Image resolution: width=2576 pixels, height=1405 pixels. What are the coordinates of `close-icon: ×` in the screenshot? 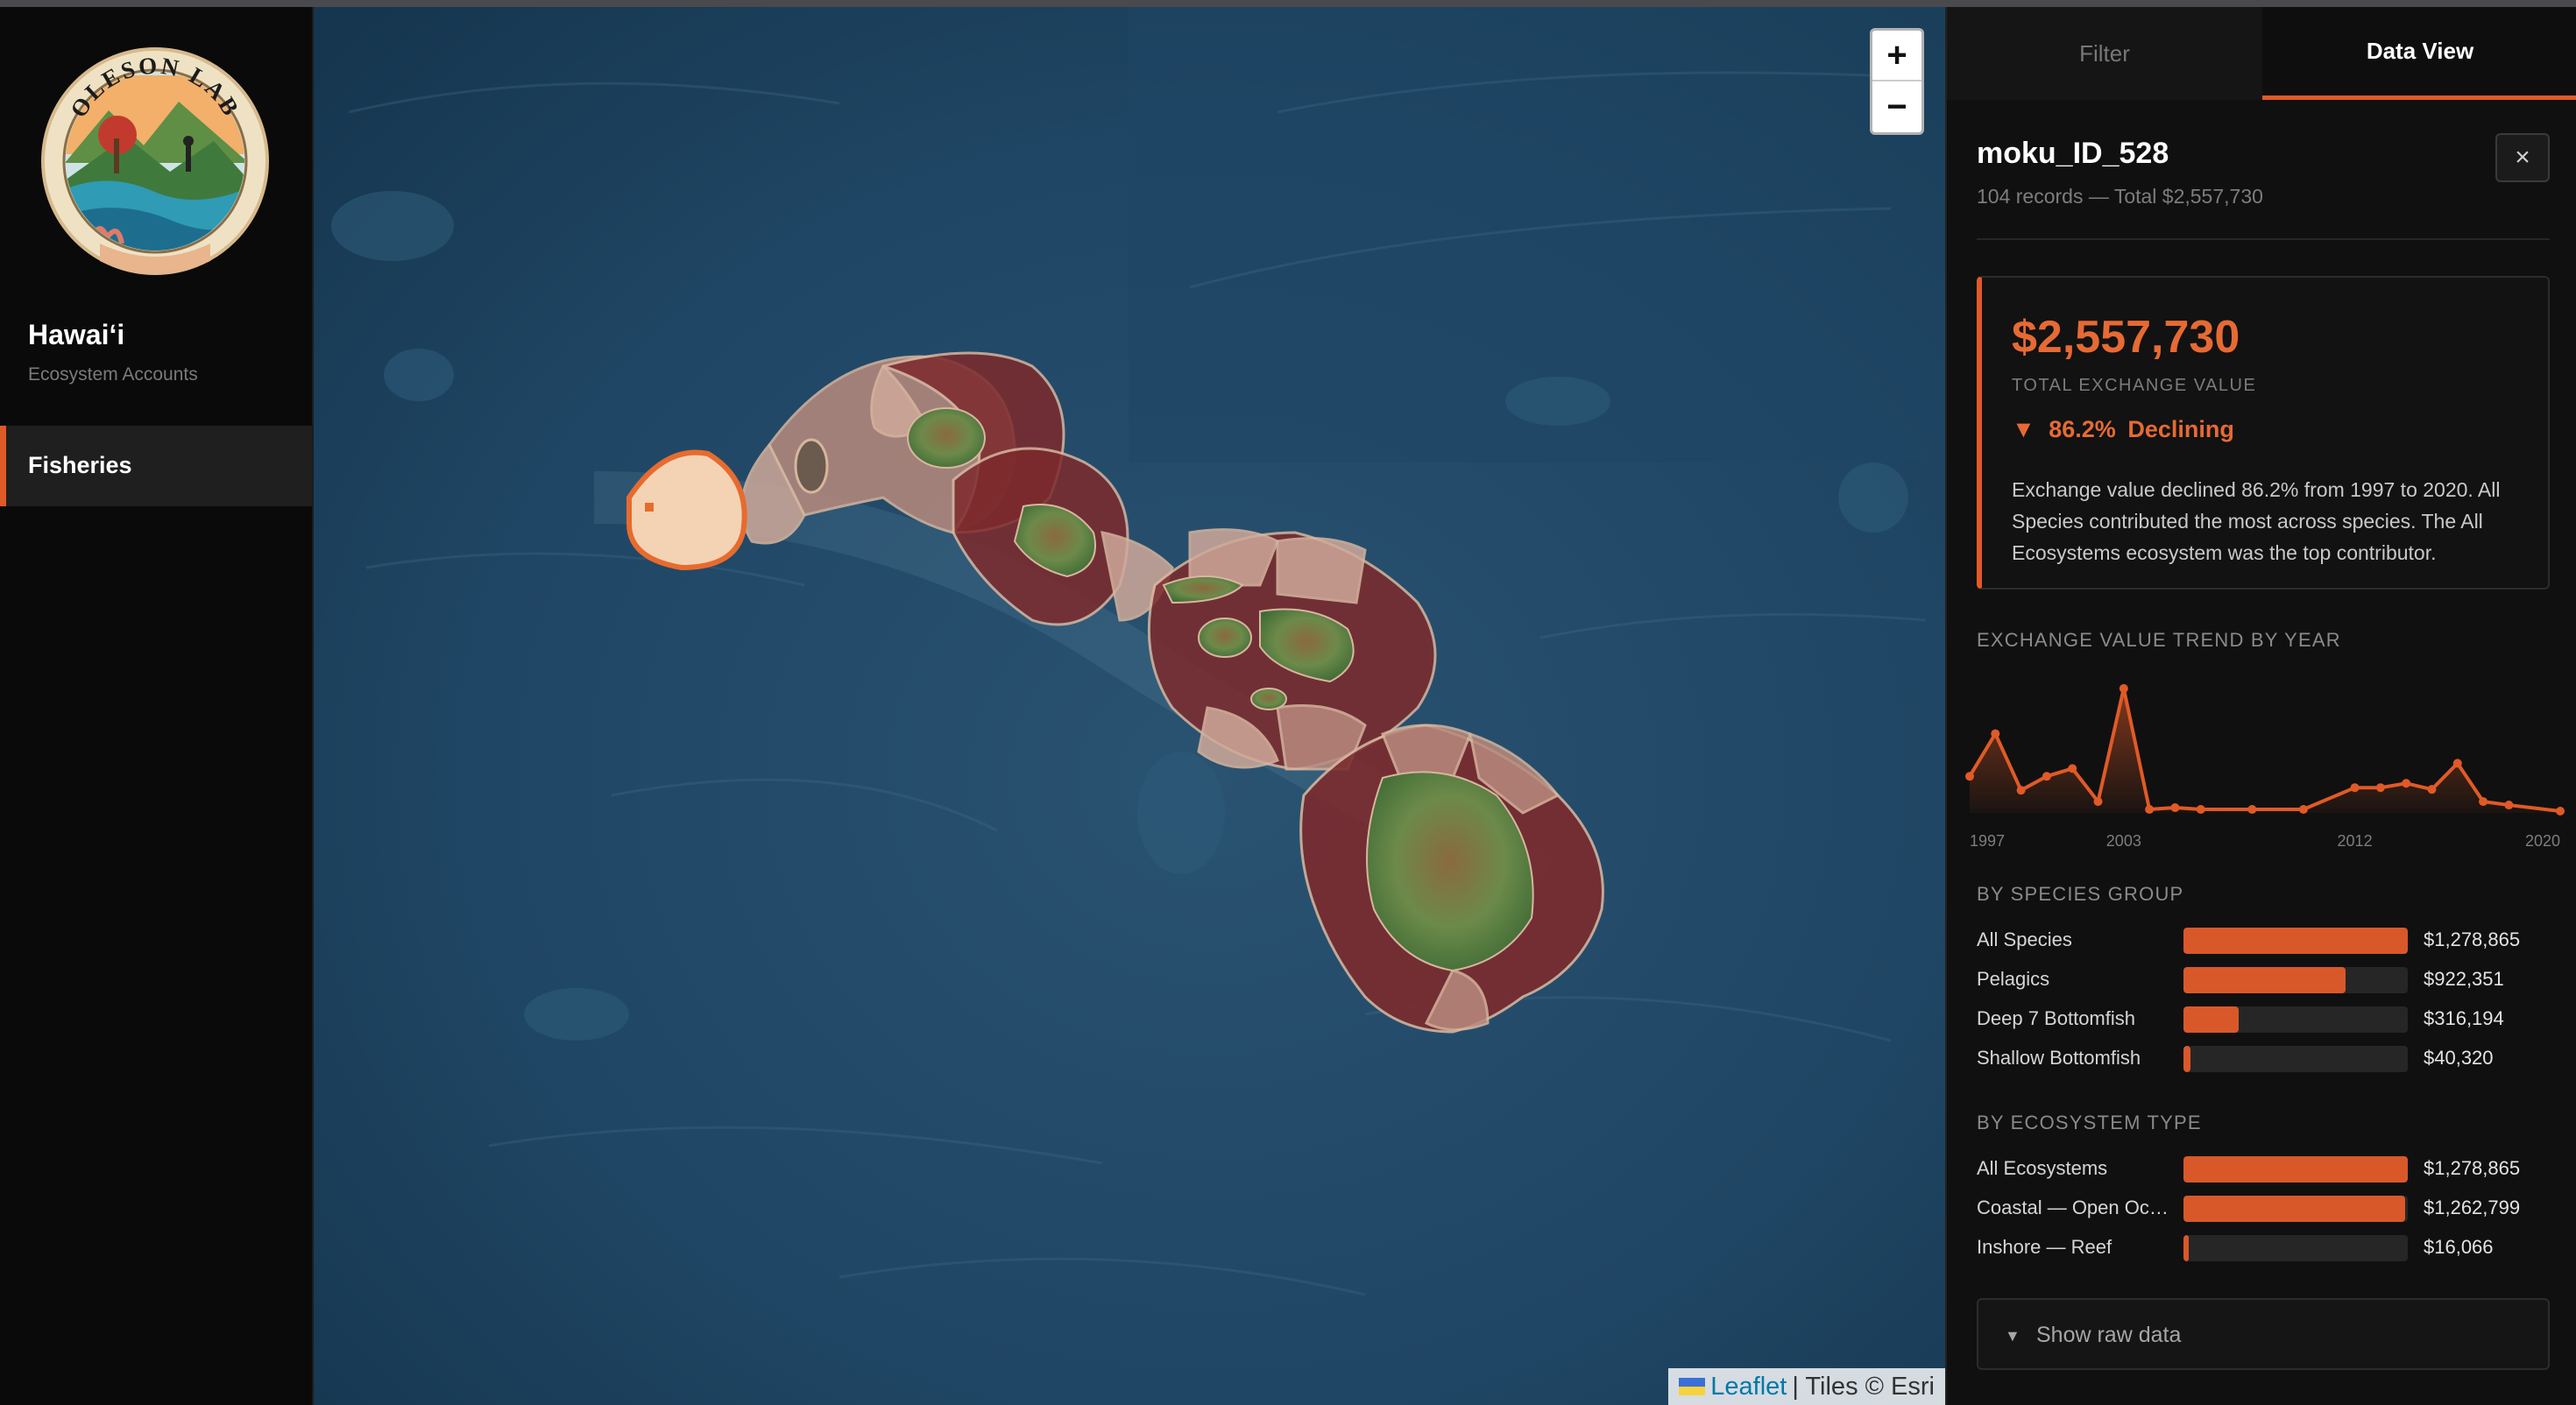 It's located at (2522, 157).